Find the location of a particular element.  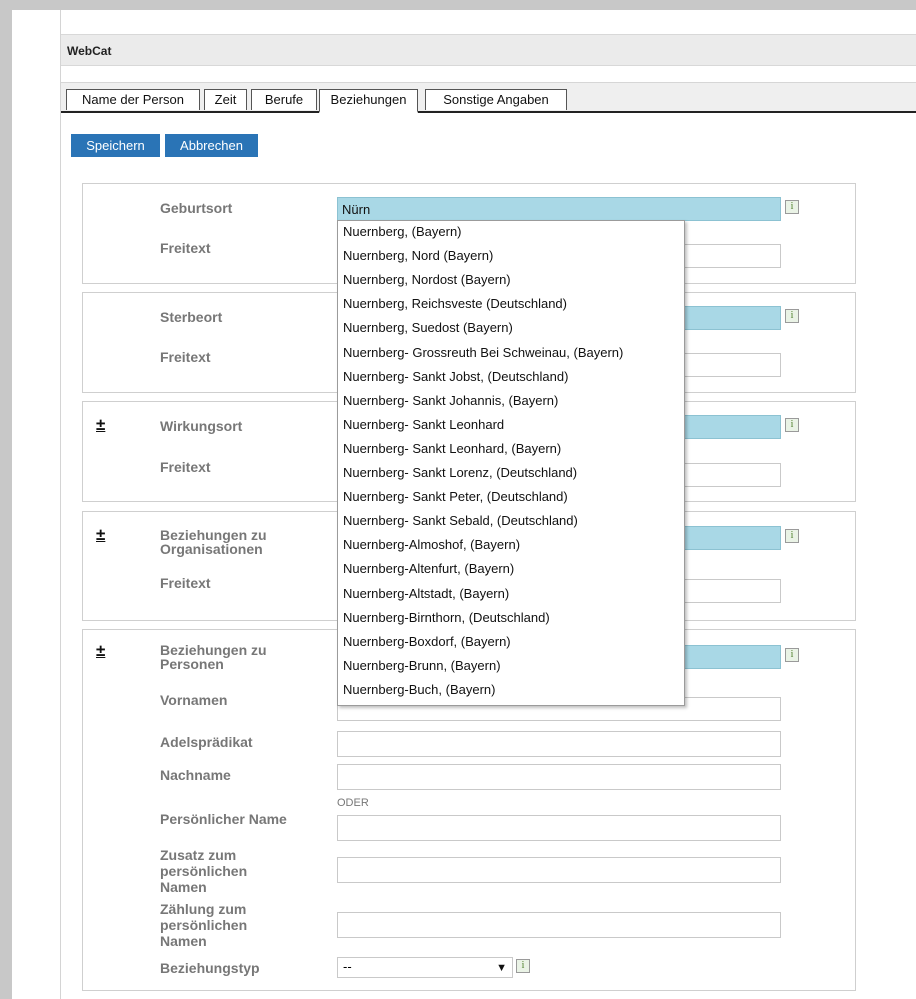

content-border is located at coordinates (60, 504).